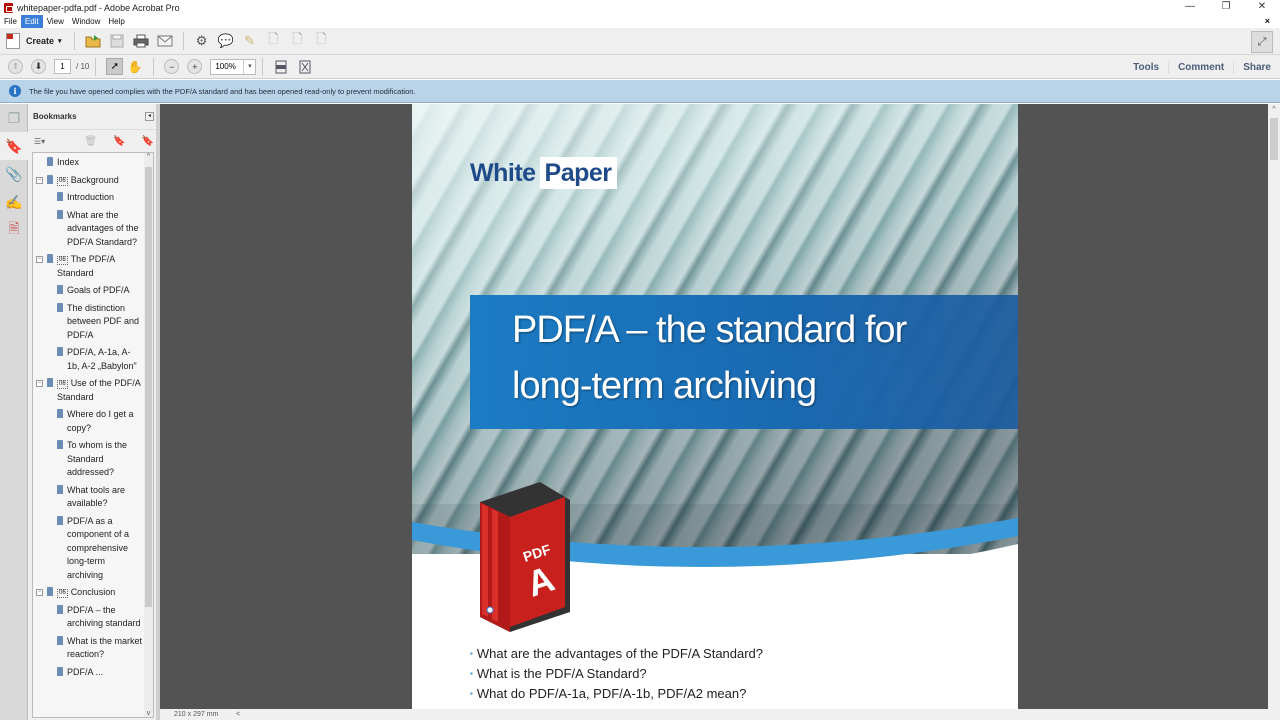  What do you see at coordinates (89, 594) in the screenshot?
I see `bookmark-item: − 06 Conclusion` at bounding box center [89, 594].